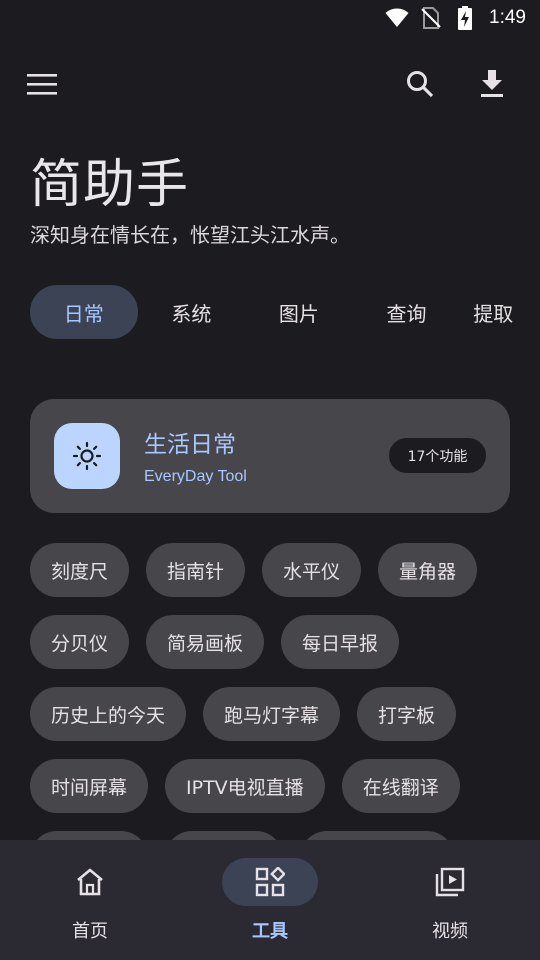  Describe the element at coordinates (190, 235) in the screenshot. I see `page-subtitle: 深知身在情长在，怅望江头江水声。` at that location.